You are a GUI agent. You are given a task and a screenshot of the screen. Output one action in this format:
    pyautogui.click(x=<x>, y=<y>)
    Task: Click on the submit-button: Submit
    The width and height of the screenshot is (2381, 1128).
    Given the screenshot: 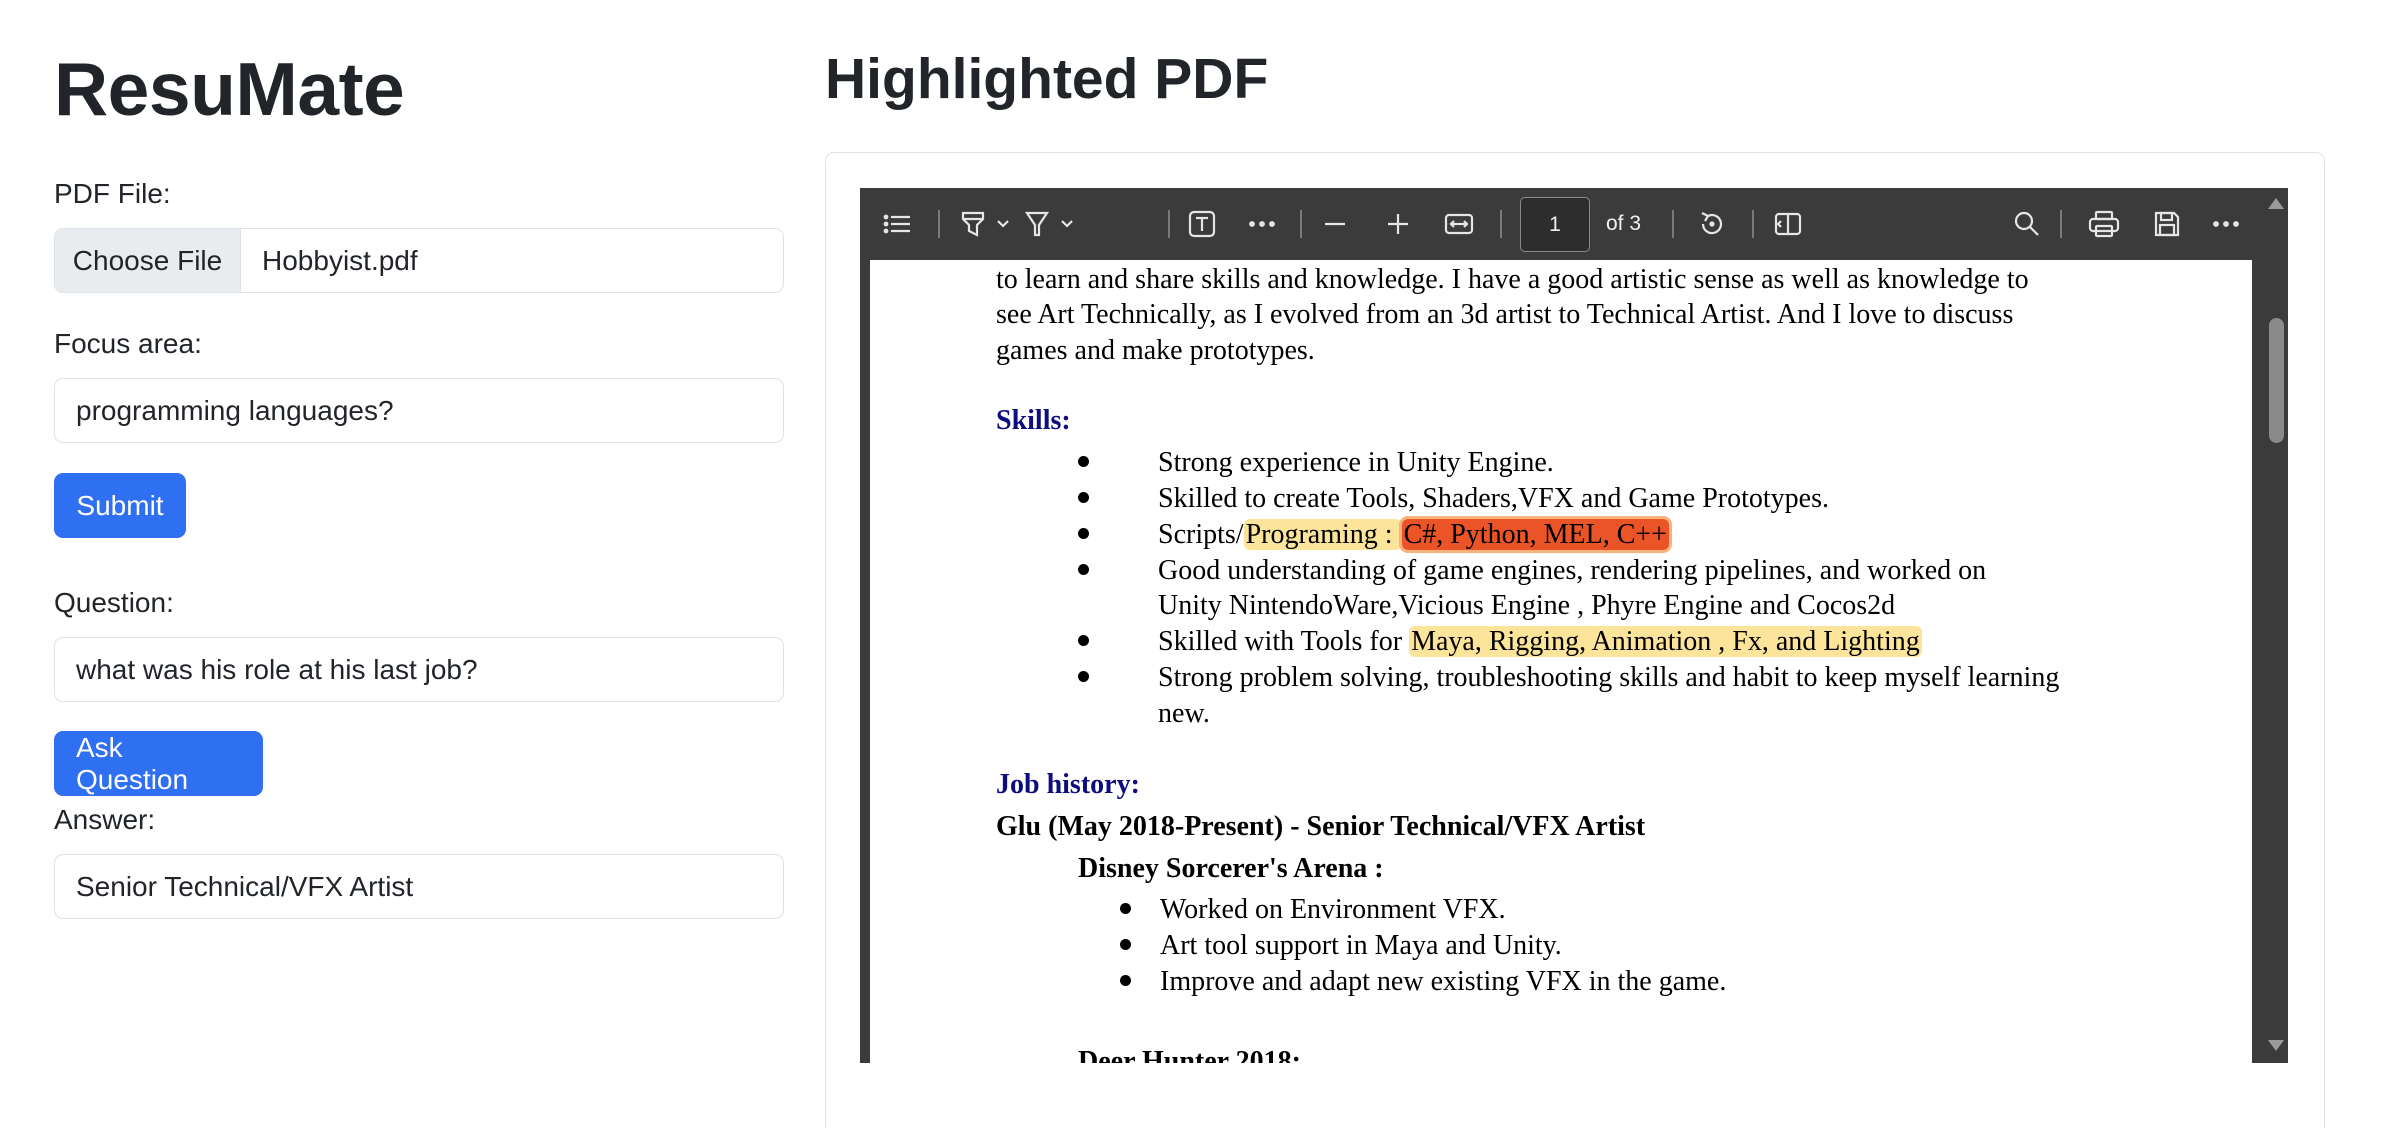 What is the action you would take?
    pyautogui.click(x=120, y=505)
    